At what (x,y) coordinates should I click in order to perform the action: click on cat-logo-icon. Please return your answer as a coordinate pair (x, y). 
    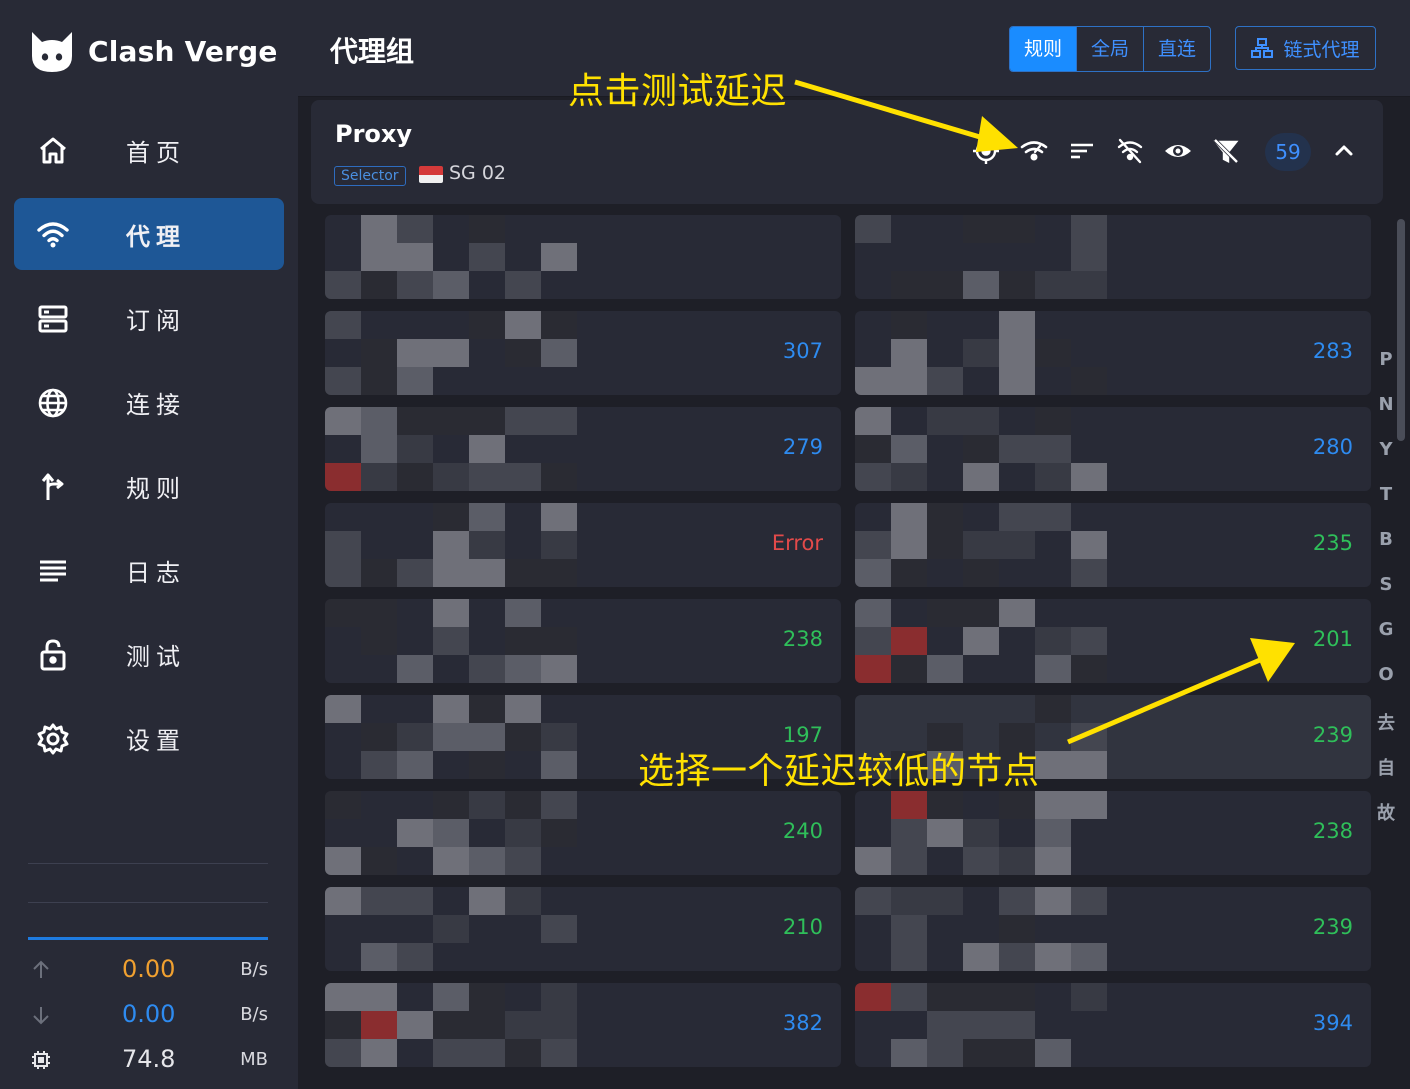
    Looking at the image, I should click on (52, 52).